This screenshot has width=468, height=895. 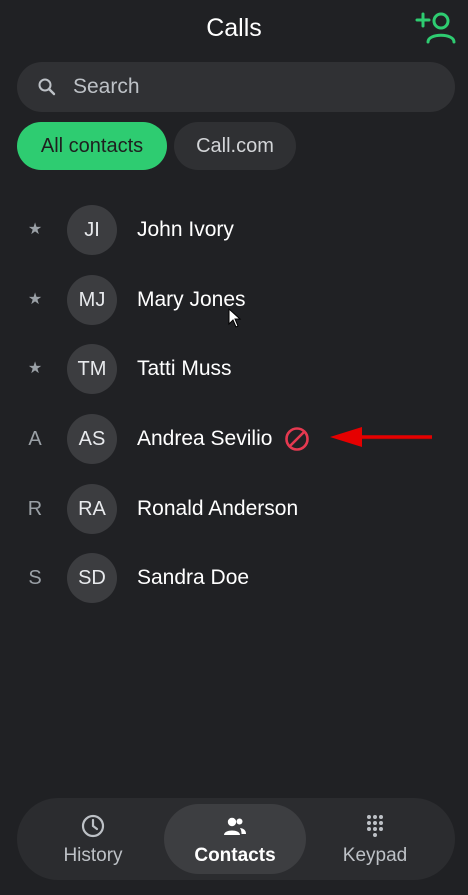 What do you see at coordinates (218, 508) in the screenshot?
I see `contact-name: Ronald Anderson` at bounding box center [218, 508].